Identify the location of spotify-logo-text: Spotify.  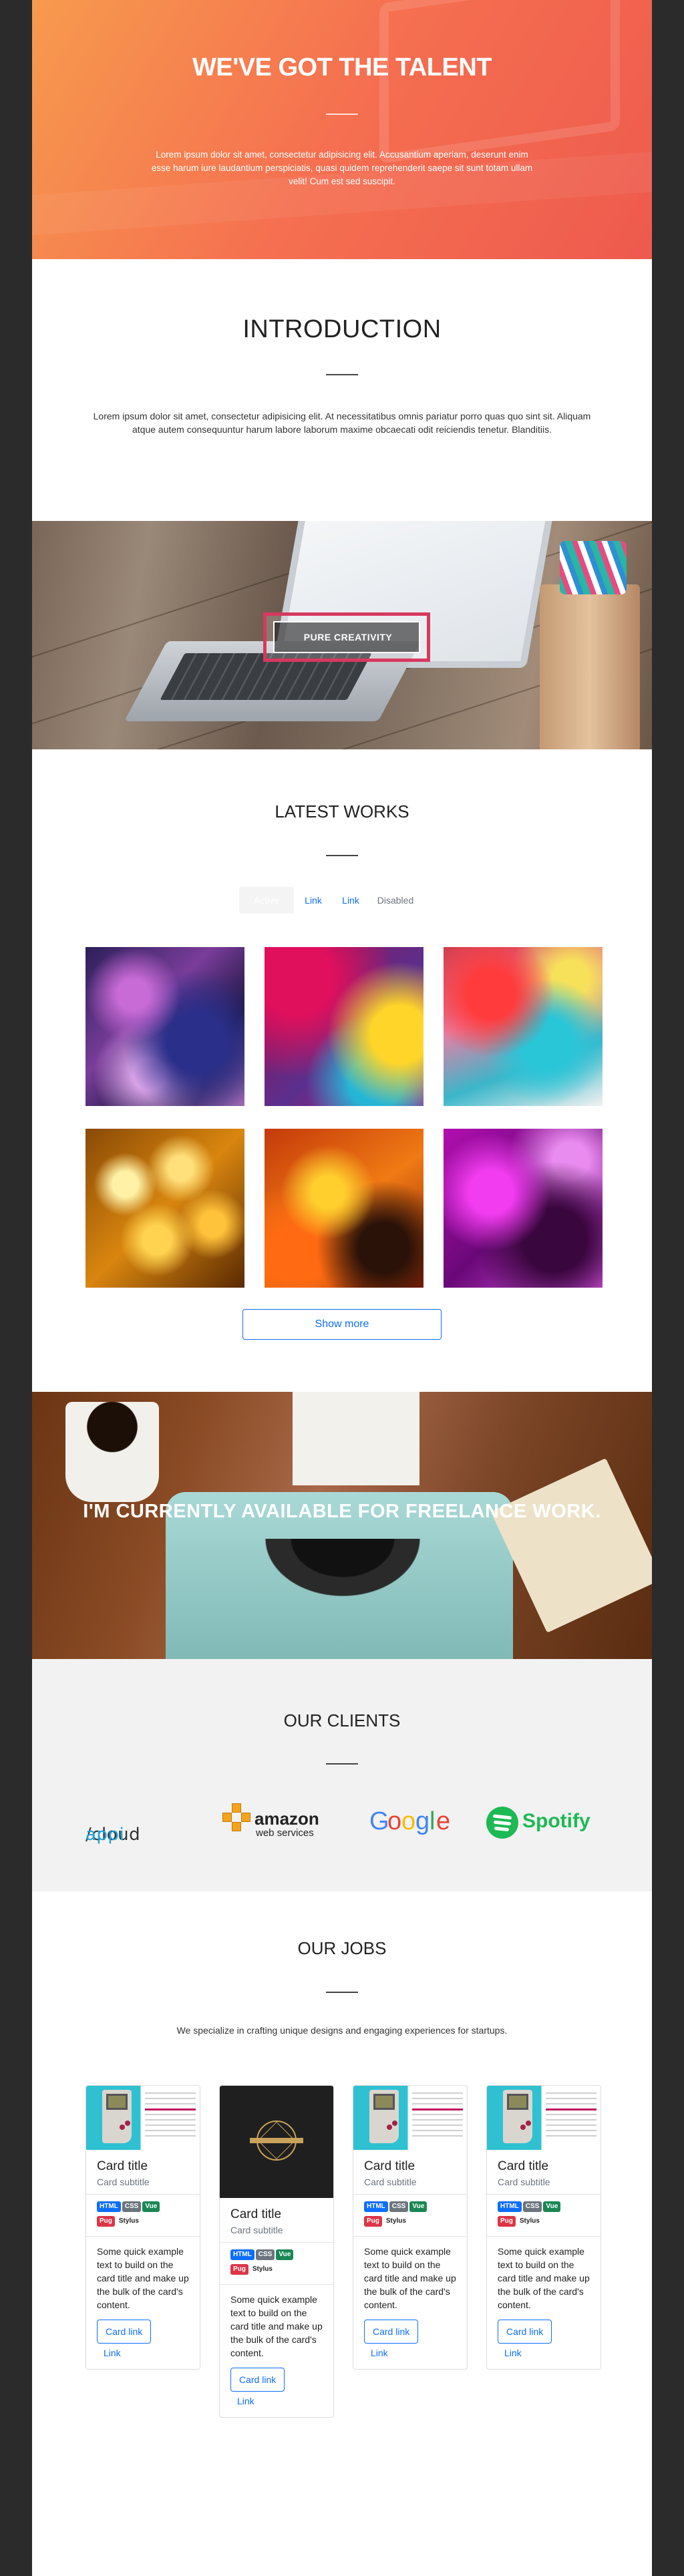
(556, 1821).